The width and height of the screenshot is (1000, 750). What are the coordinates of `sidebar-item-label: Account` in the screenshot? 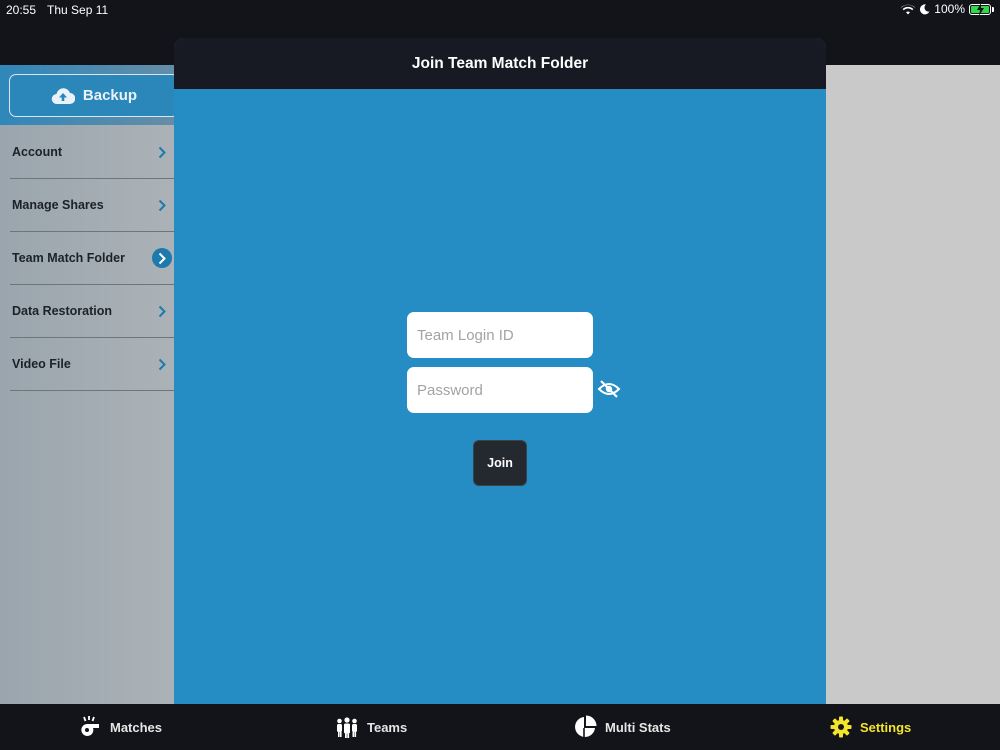 It's located at (37, 152).